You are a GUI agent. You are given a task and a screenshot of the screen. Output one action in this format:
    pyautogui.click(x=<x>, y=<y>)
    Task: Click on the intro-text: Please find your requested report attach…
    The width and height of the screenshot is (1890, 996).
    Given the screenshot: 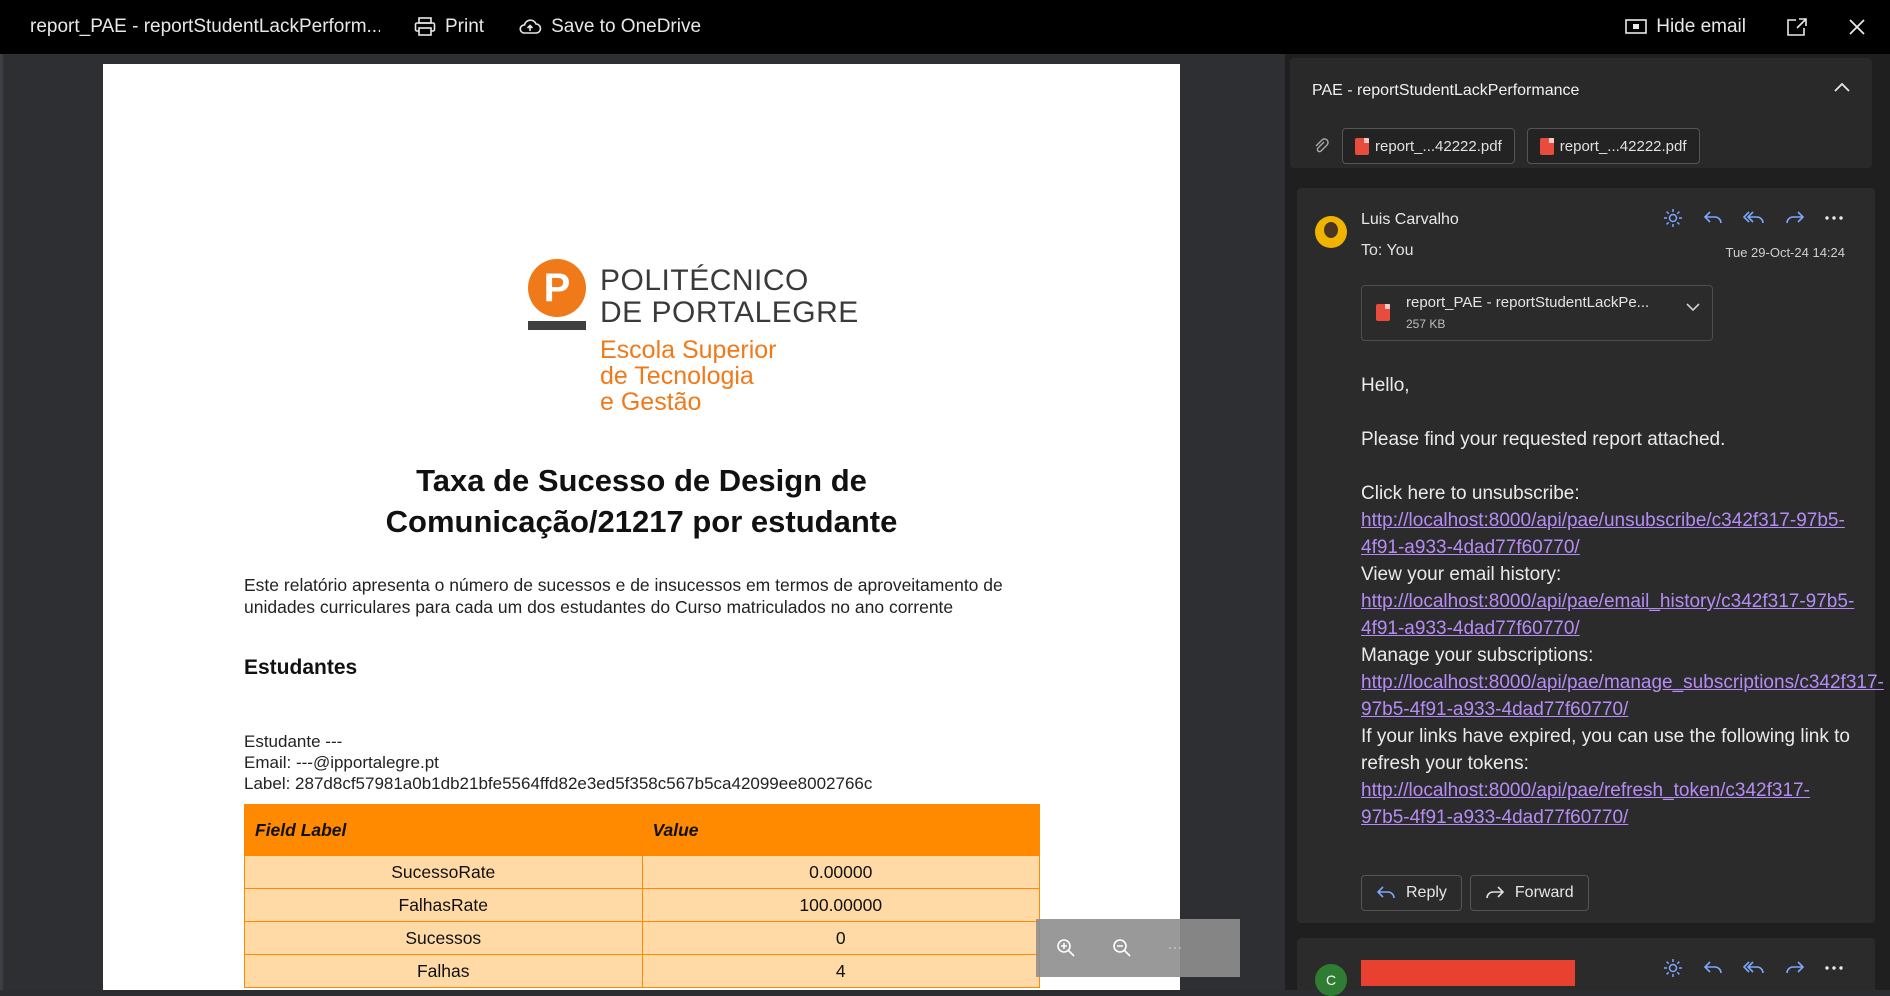 What is the action you would take?
    pyautogui.click(x=1543, y=439)
    